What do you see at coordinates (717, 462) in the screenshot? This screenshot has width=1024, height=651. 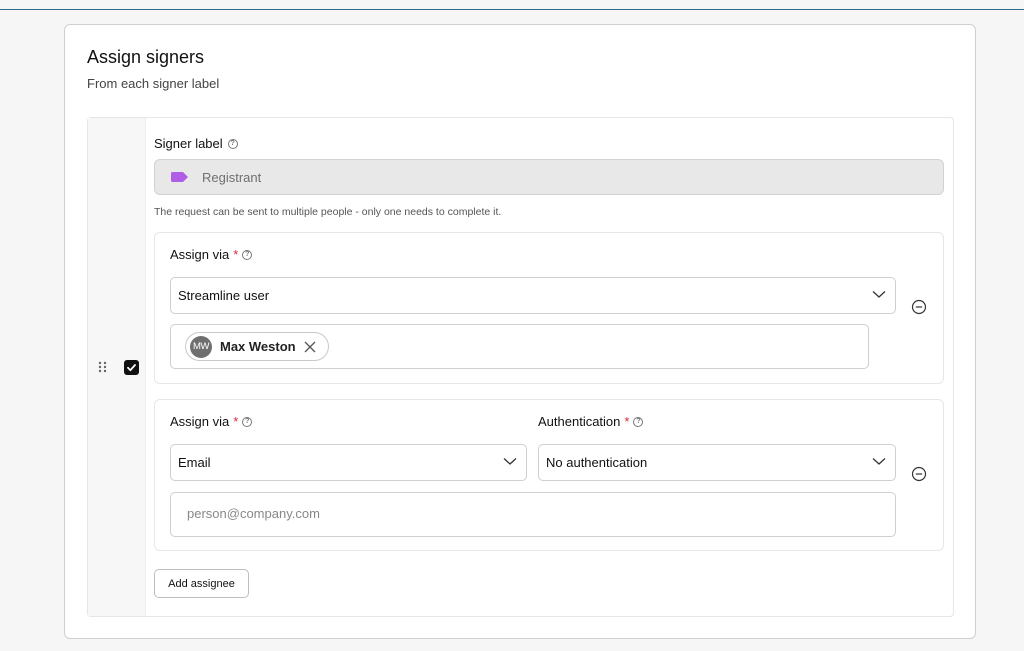 I see `authentication-select: No authentication` at bounding box center [717, 462].